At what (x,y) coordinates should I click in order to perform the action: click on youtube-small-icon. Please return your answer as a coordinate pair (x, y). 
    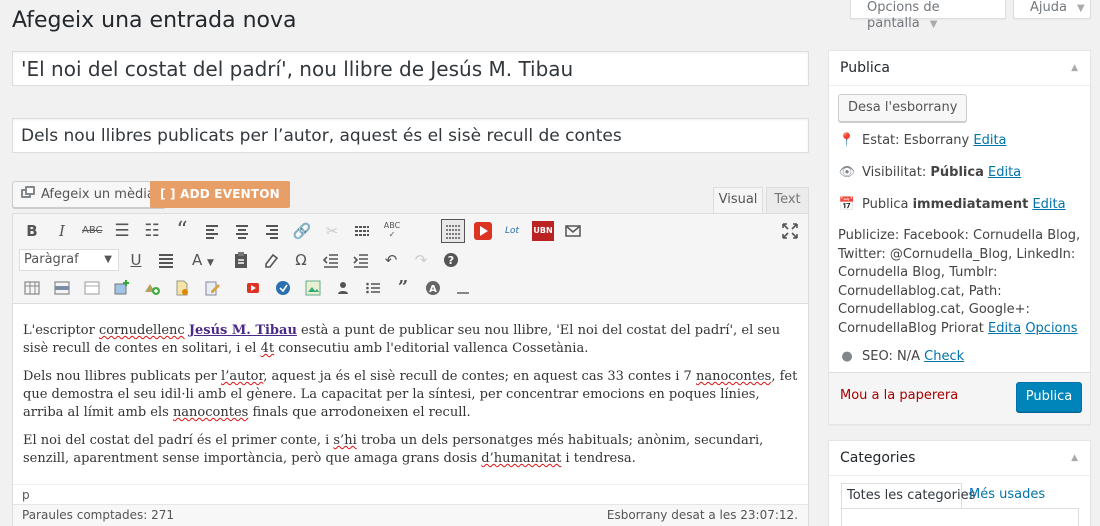
    Looking at the image, I should click on (253, 288).